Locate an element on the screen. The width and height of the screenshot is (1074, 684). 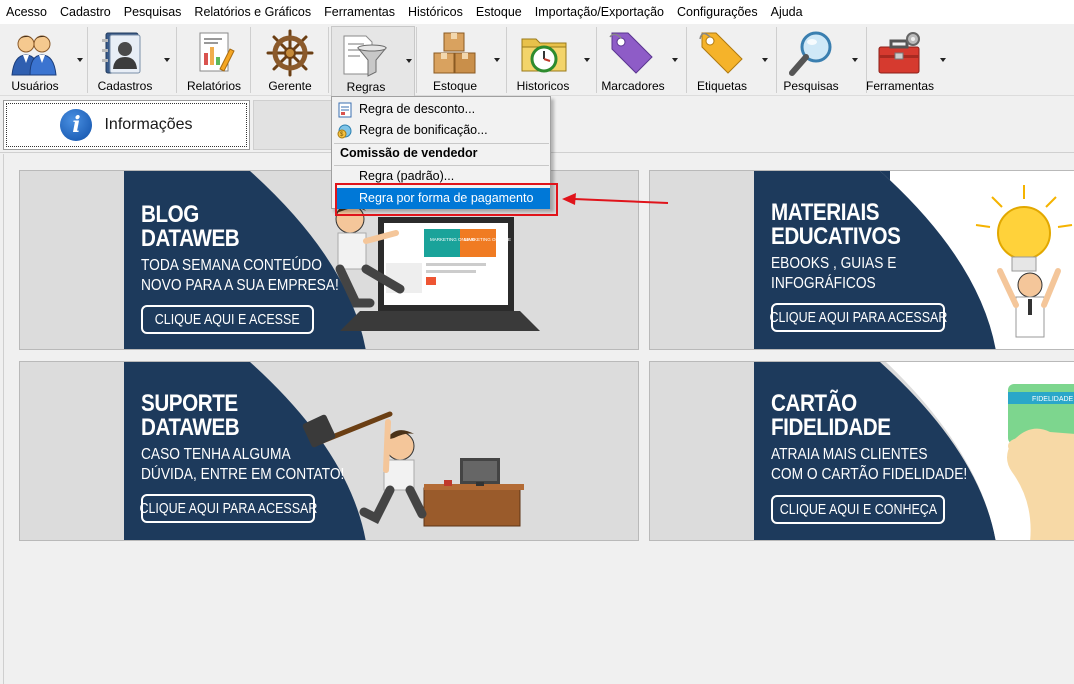
usuarios-label: Usuários is located at coordinates (35, 86).